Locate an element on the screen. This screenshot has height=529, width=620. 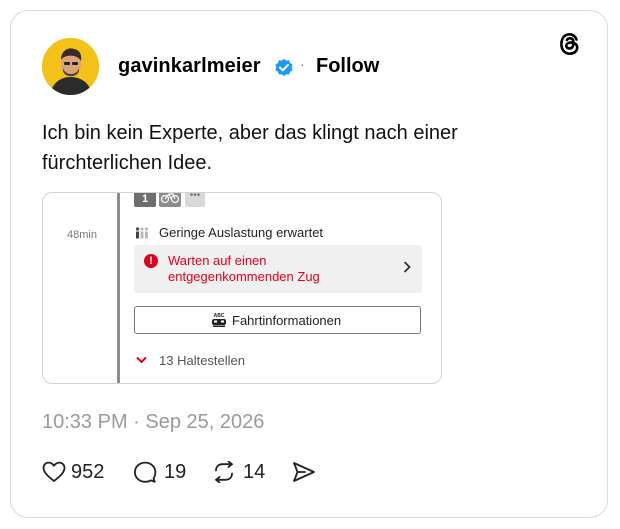
trip-info-label: Fahrtinformationen is located at coordinates (287, 320).